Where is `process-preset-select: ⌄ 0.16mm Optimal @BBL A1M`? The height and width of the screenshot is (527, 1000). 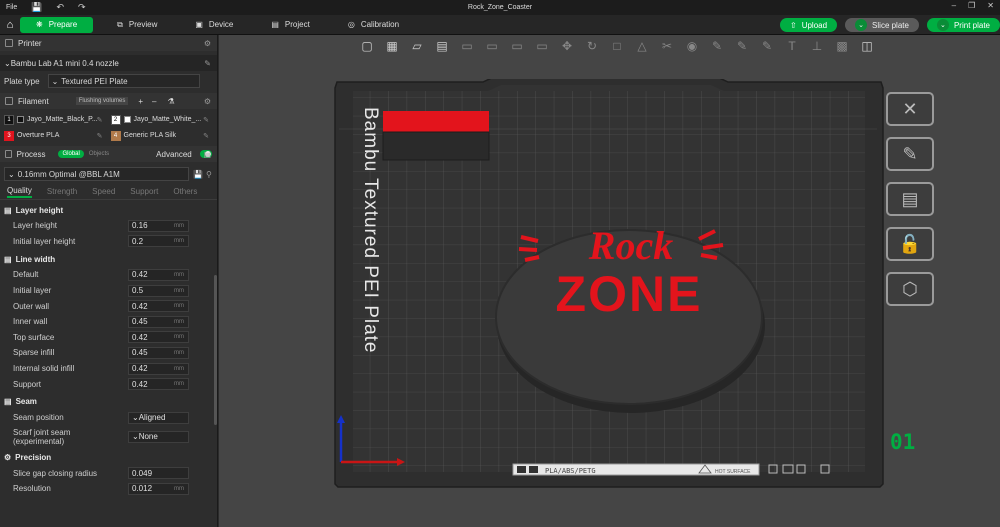 process-preset-select: ⌄ 0.16mm Optimal @BBL A1M is located at coordinates (96, 174).